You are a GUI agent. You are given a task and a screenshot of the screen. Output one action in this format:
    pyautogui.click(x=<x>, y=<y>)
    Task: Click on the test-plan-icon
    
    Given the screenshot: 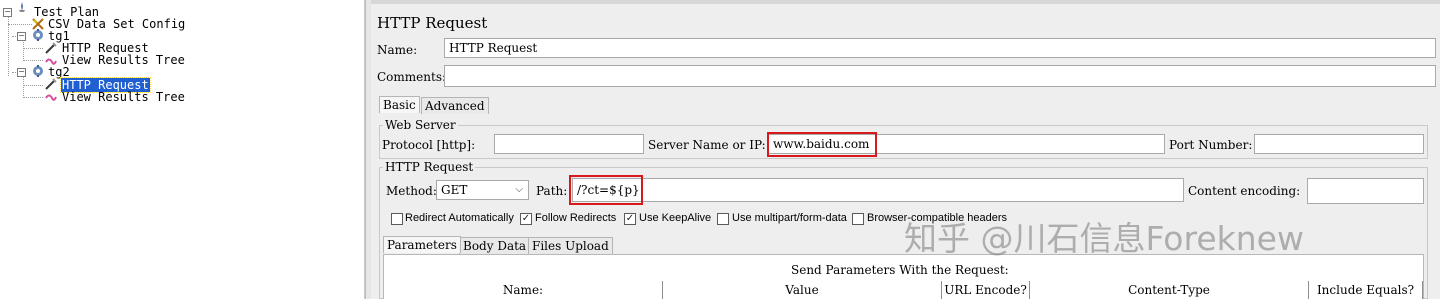 What is the action you would take?
    pyautogui.click(x=22, y=7)
    